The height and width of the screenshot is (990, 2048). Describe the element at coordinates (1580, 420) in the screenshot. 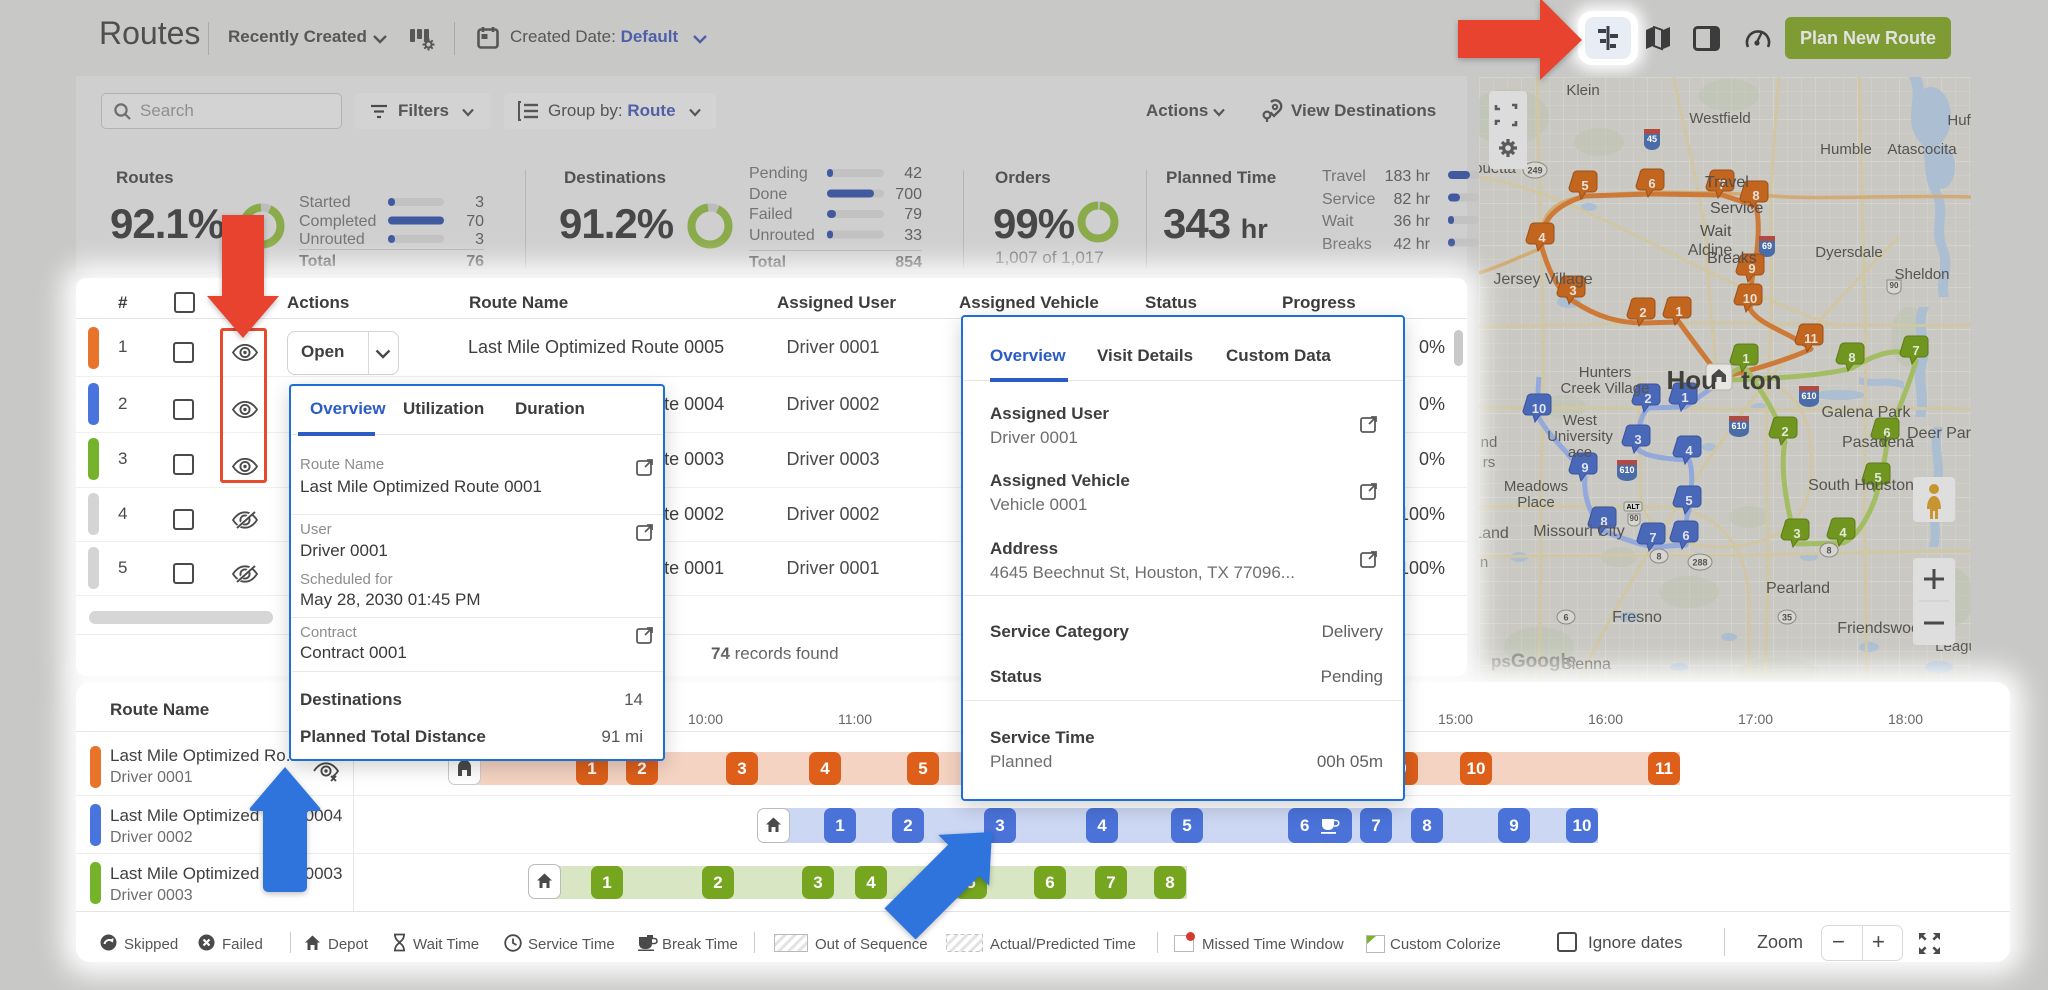

I see `svg-text: West` at that location.